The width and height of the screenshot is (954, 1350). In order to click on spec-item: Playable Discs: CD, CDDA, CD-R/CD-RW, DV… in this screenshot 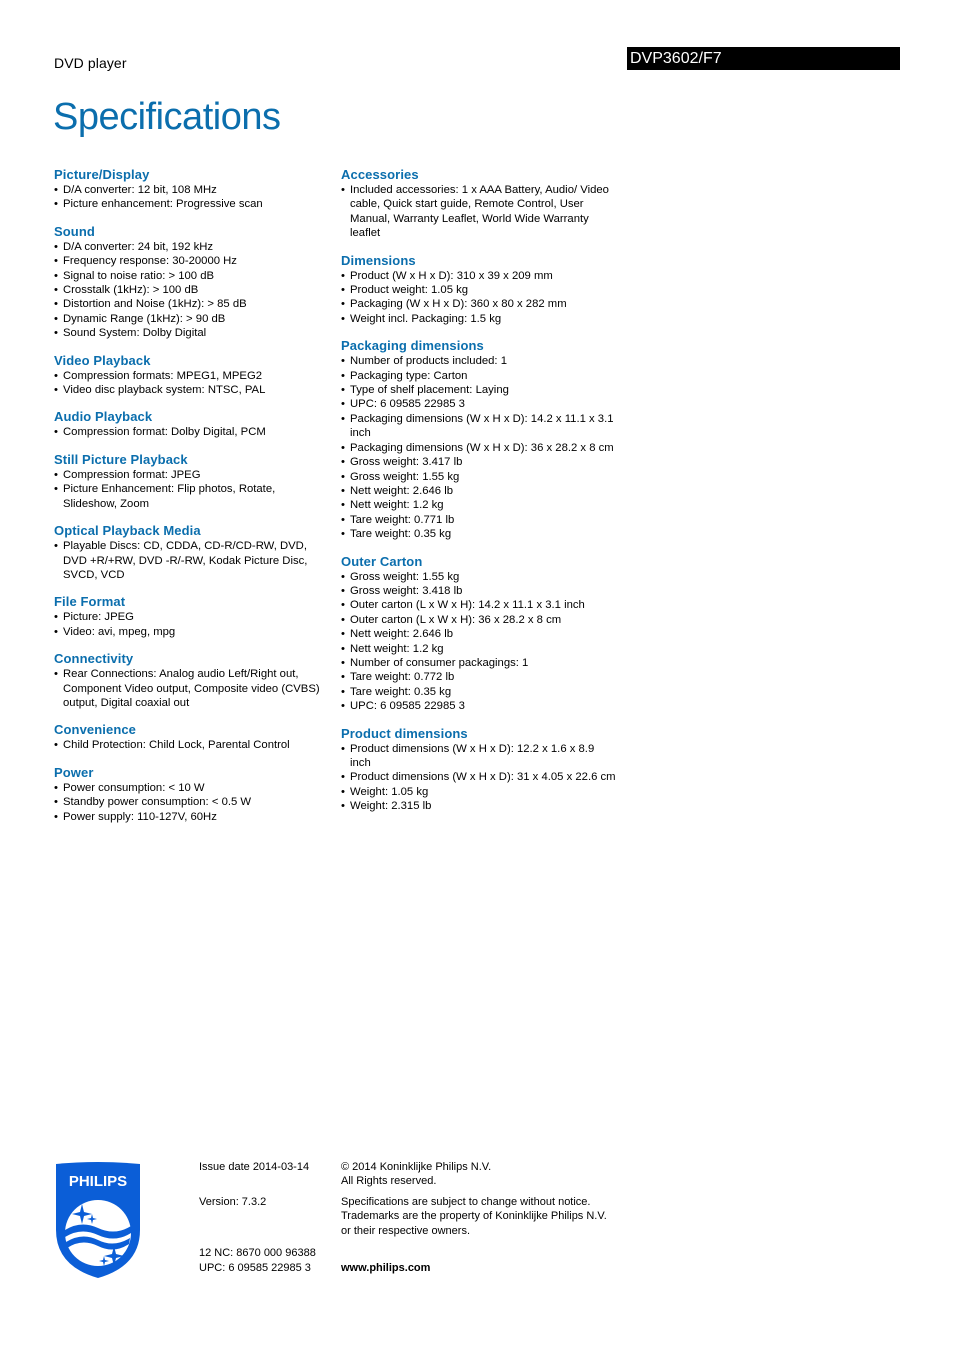, I will do `click(191, 560)`.